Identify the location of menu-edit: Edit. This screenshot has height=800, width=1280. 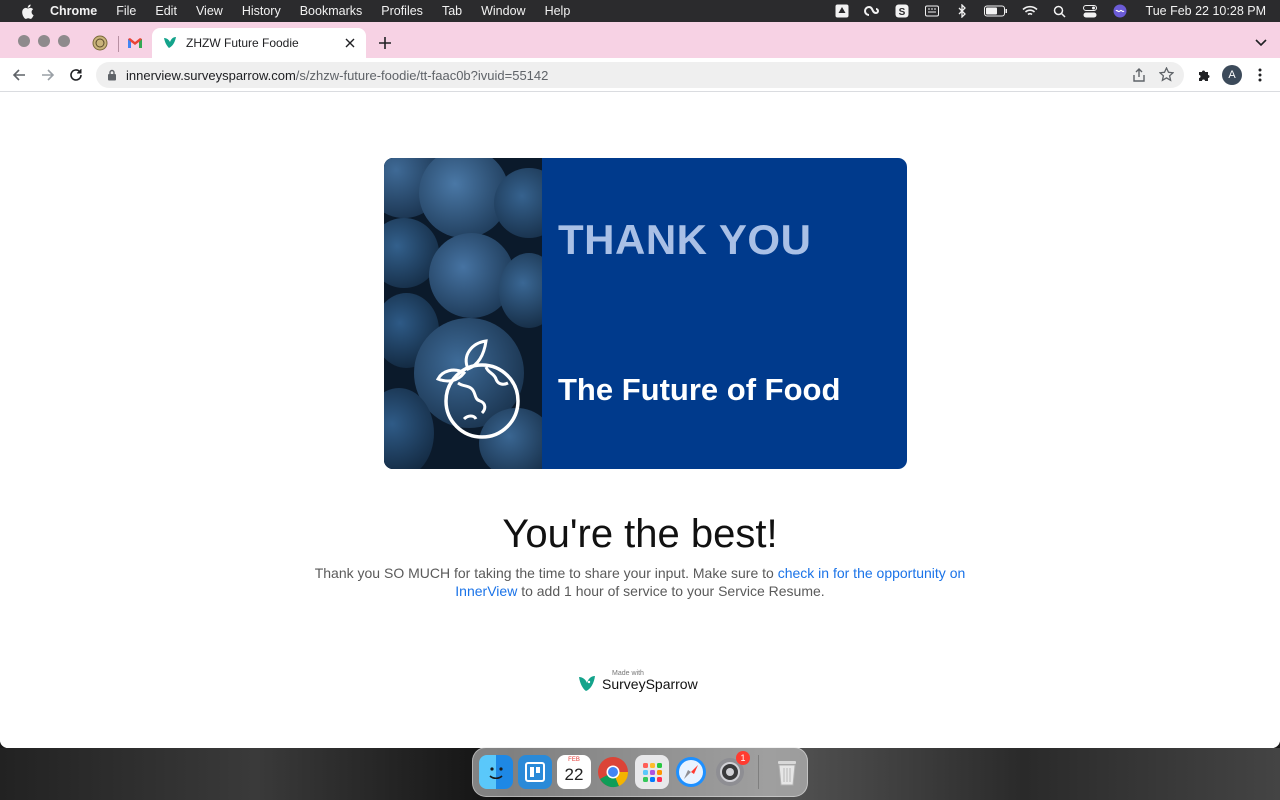
(166, 11).